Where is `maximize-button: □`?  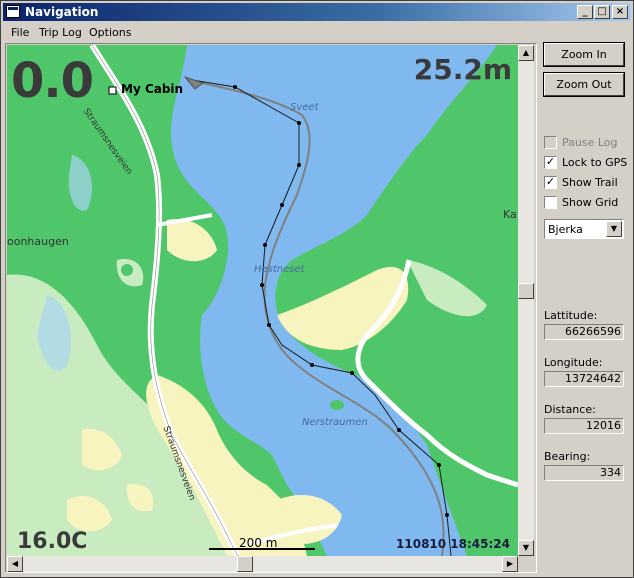 maximize-button: □ is located at coordinates (602, 12).